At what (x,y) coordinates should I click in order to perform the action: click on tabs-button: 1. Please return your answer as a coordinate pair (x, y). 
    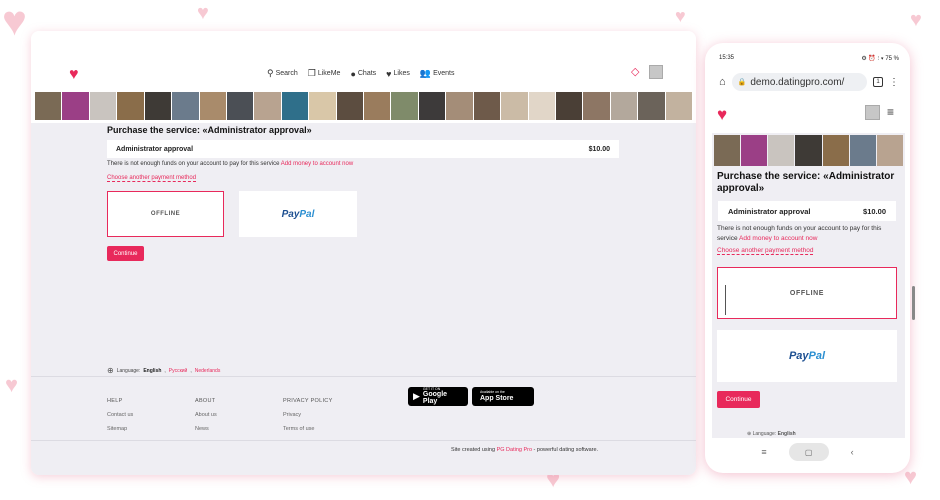
    Looking at the image, I should click on (878, 82).